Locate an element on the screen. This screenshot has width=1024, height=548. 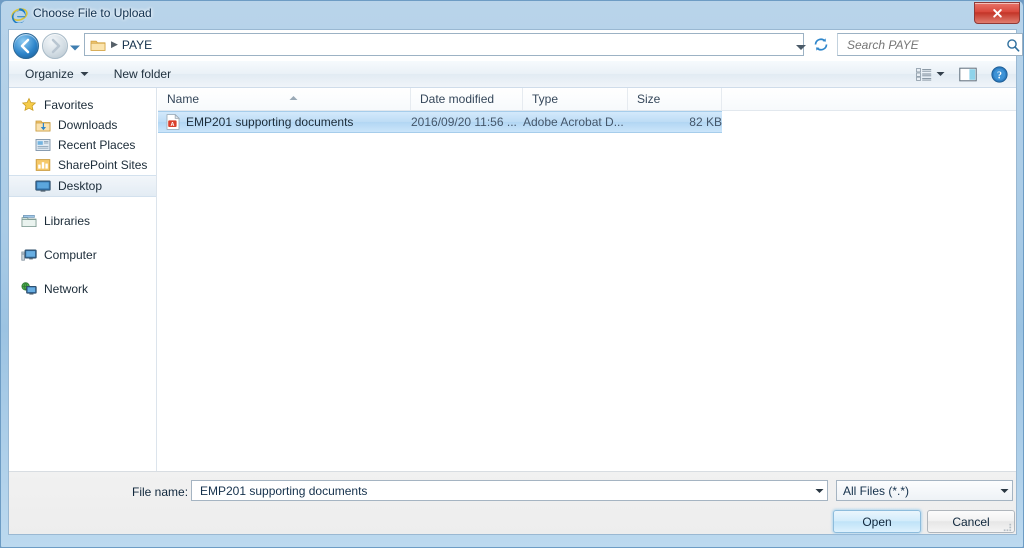
sidebar-item-sharepoint-sites: SharePoint Sites is located at coordinates (82, 165).